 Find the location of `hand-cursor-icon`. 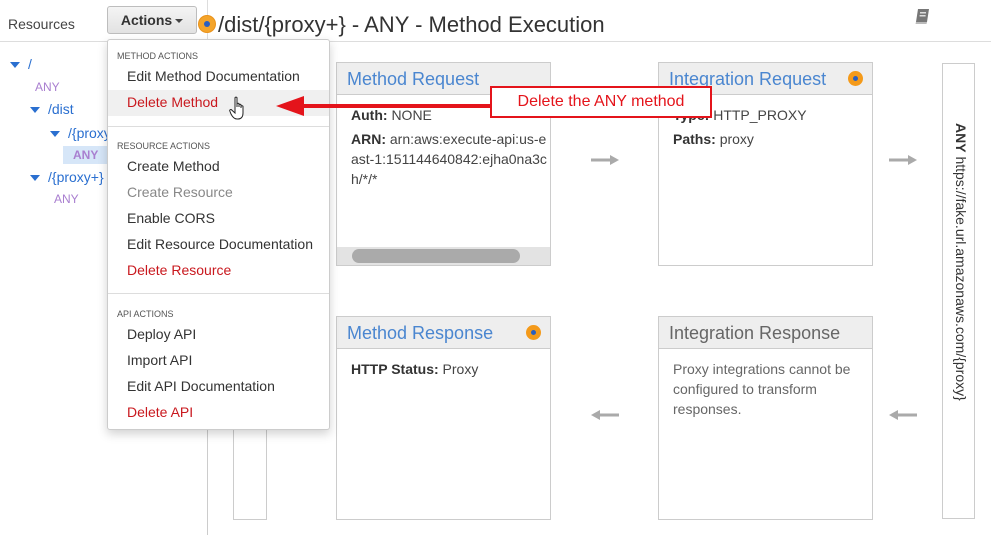

hand-cursor-icon is located at coordinates (236, 108).